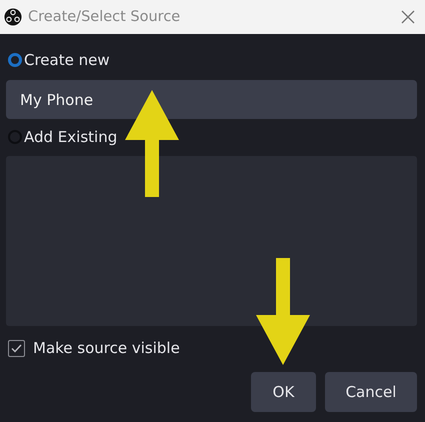 The height and width of the screenshot is (422, 425). Describe the element at coordinates (15, 60) in the screenshot. I see `radio-button` at that location.